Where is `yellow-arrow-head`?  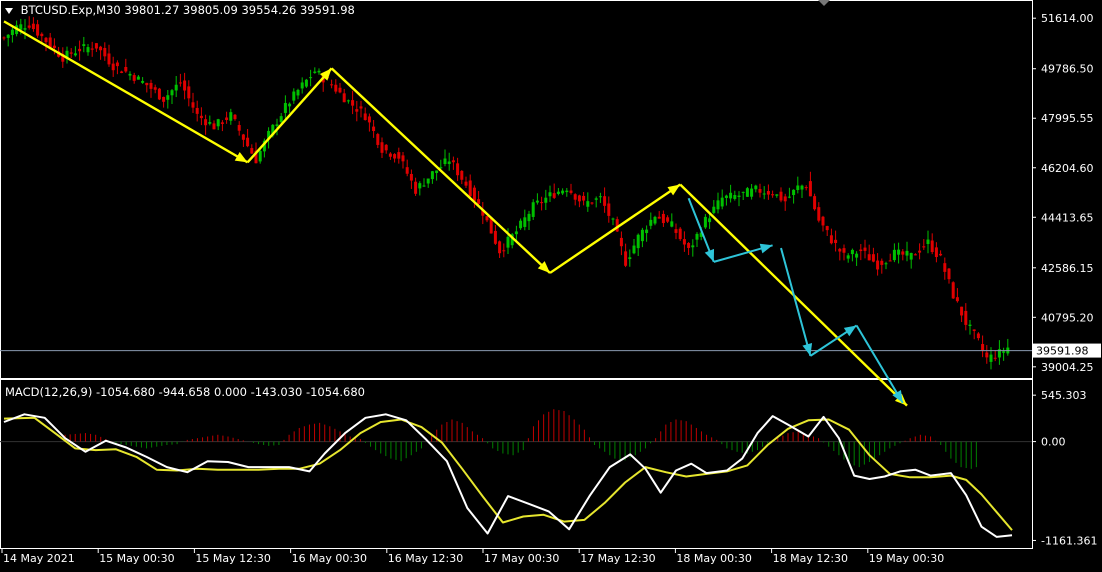
yellow-arrow-head is located at coordinates (674, 190).